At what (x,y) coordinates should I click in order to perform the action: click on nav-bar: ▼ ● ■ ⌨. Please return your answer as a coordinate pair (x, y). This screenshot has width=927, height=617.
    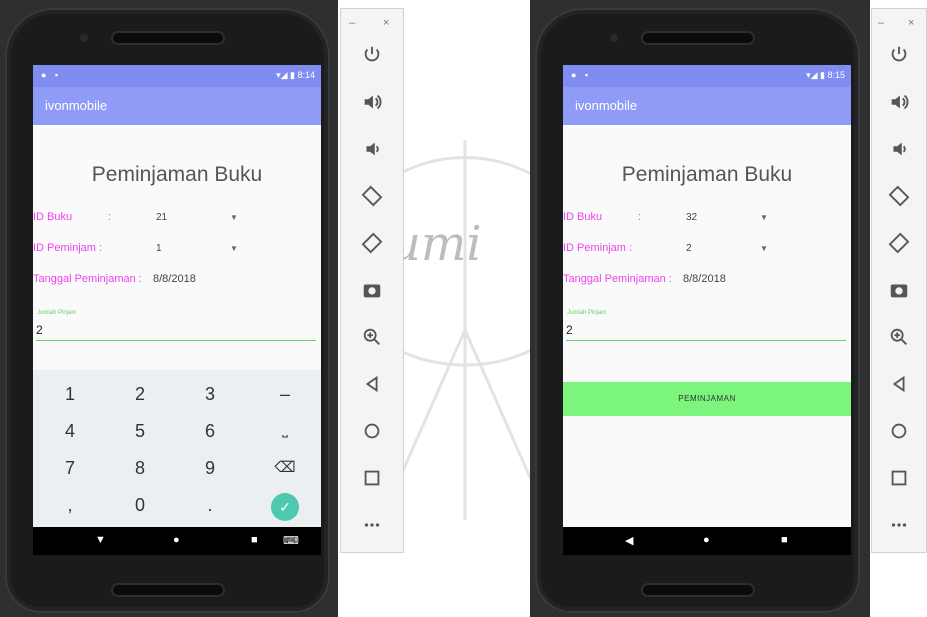
    Looking at the image, I should click on (177, 541).